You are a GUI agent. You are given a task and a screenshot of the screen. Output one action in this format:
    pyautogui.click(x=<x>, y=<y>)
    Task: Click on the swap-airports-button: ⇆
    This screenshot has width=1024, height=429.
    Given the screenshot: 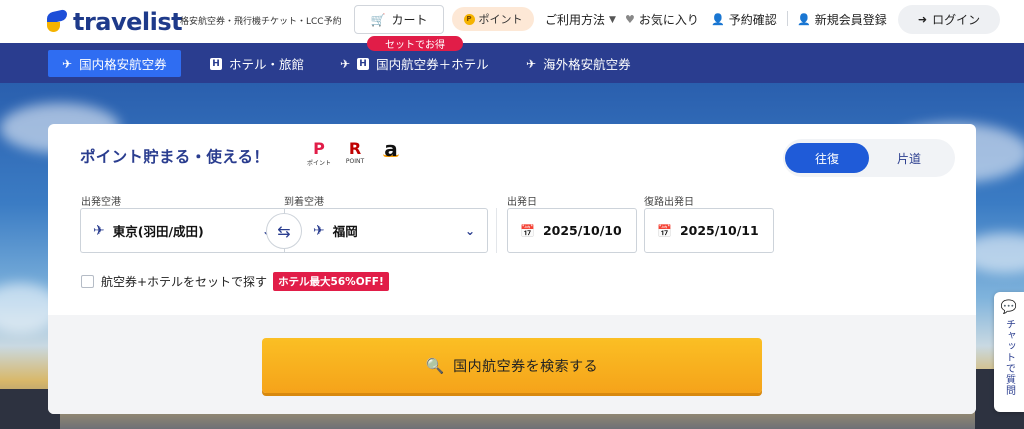 What is the action you would take?
    pyautogui.click(x=284, y=231)
    